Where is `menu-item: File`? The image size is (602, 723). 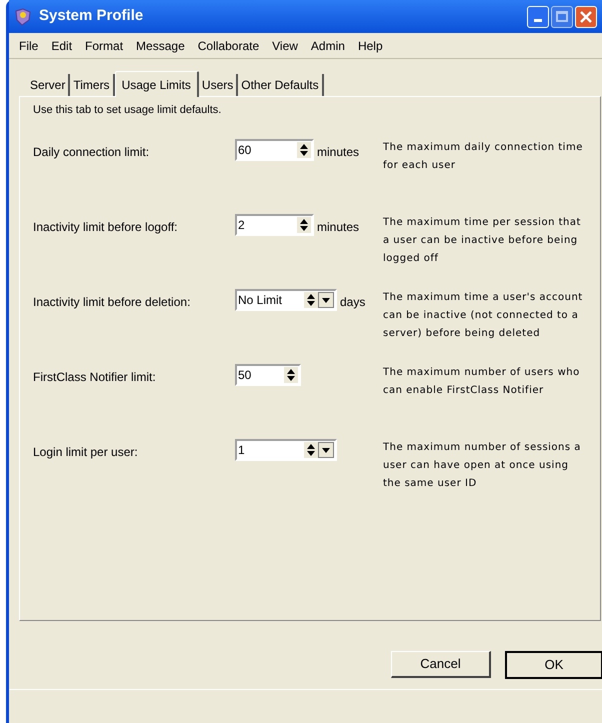
menu-item: File is located at coordinates (28, 45).